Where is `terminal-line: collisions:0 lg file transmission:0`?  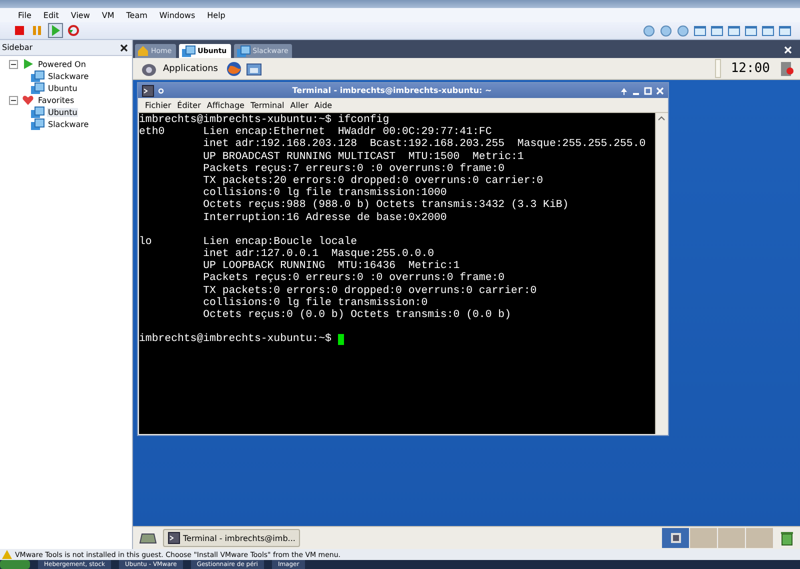
terminal-line: collisions:0 lg file transmission:0 is located at coordinates (315, 302).